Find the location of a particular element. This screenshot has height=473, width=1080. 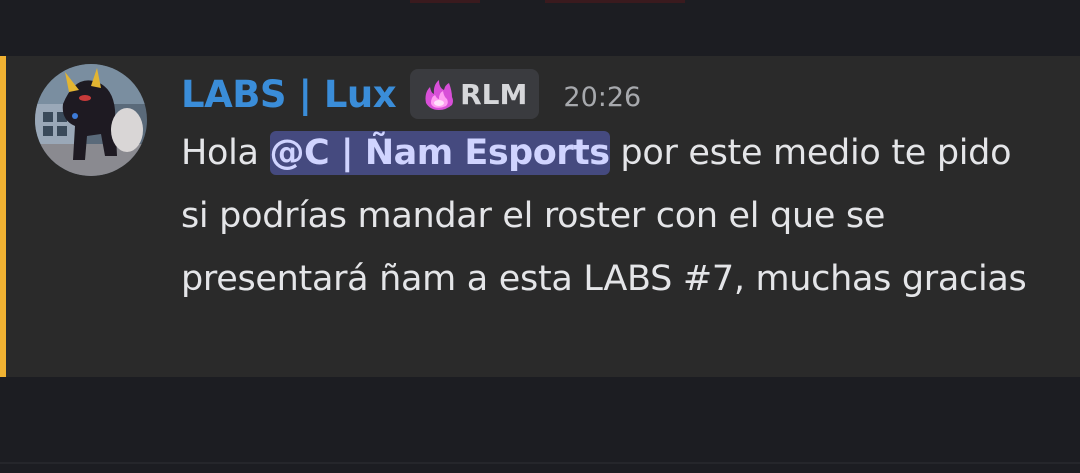

avatar-image is located at coordinates (91, 120).